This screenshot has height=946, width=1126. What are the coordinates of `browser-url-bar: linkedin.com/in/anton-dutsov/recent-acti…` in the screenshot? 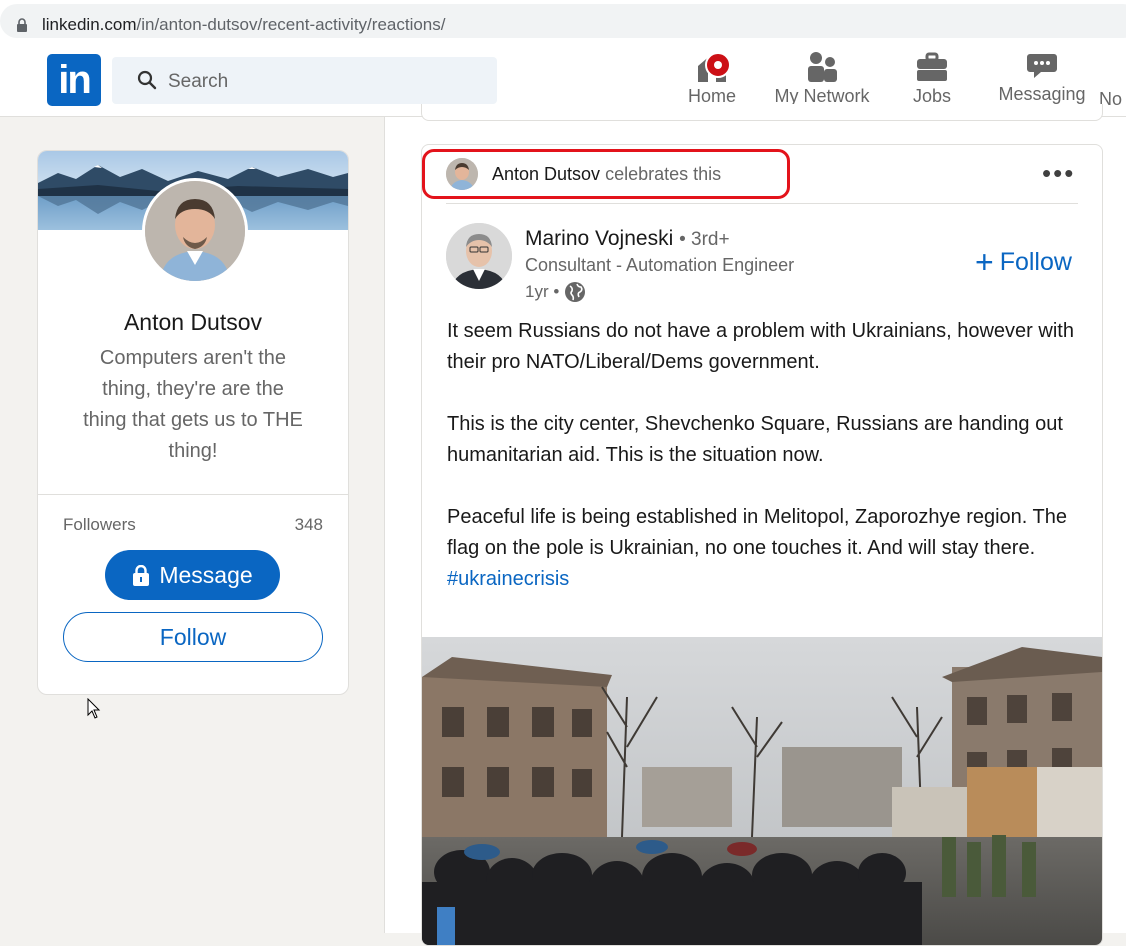 It's located at (563, 22).